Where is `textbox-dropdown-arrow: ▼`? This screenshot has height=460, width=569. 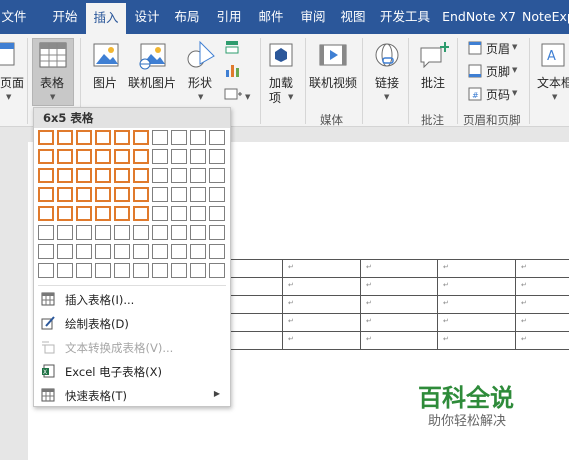
textbox-dropdown-arrow: ▼ is located at coordinates (554, 97).